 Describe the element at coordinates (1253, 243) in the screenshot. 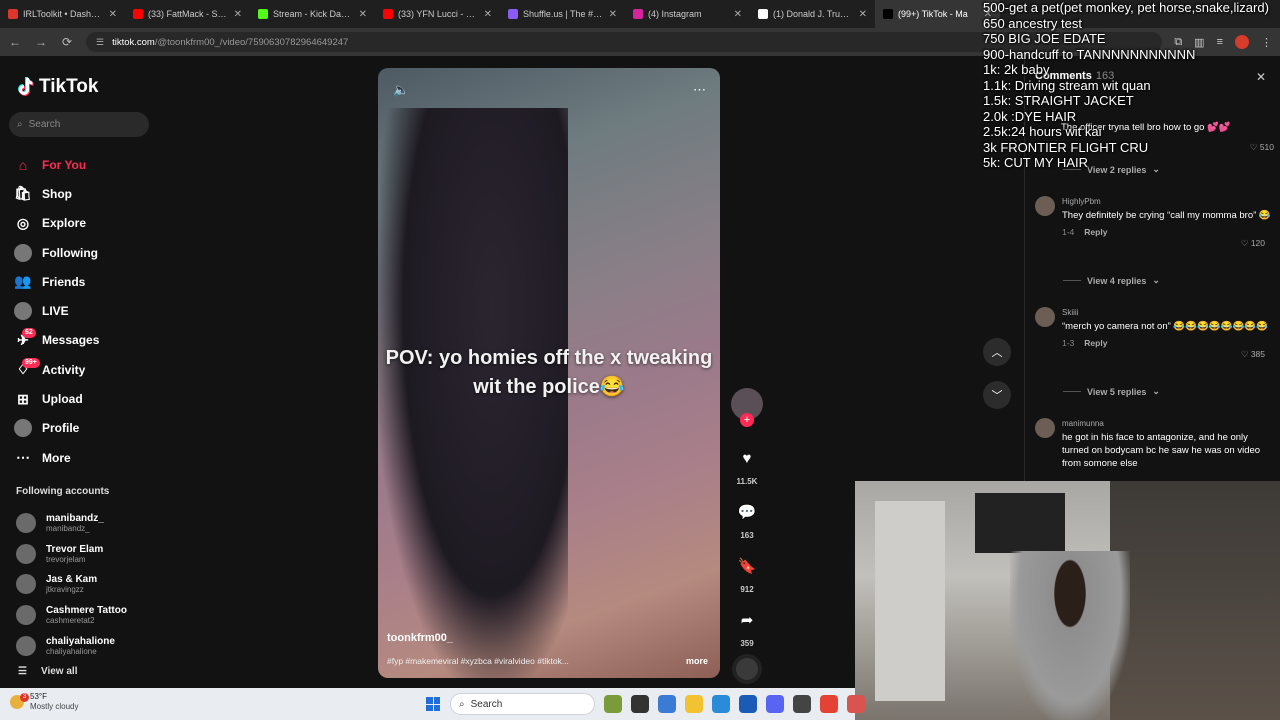

I see `comment-like-count: ♡ 120` at that location.